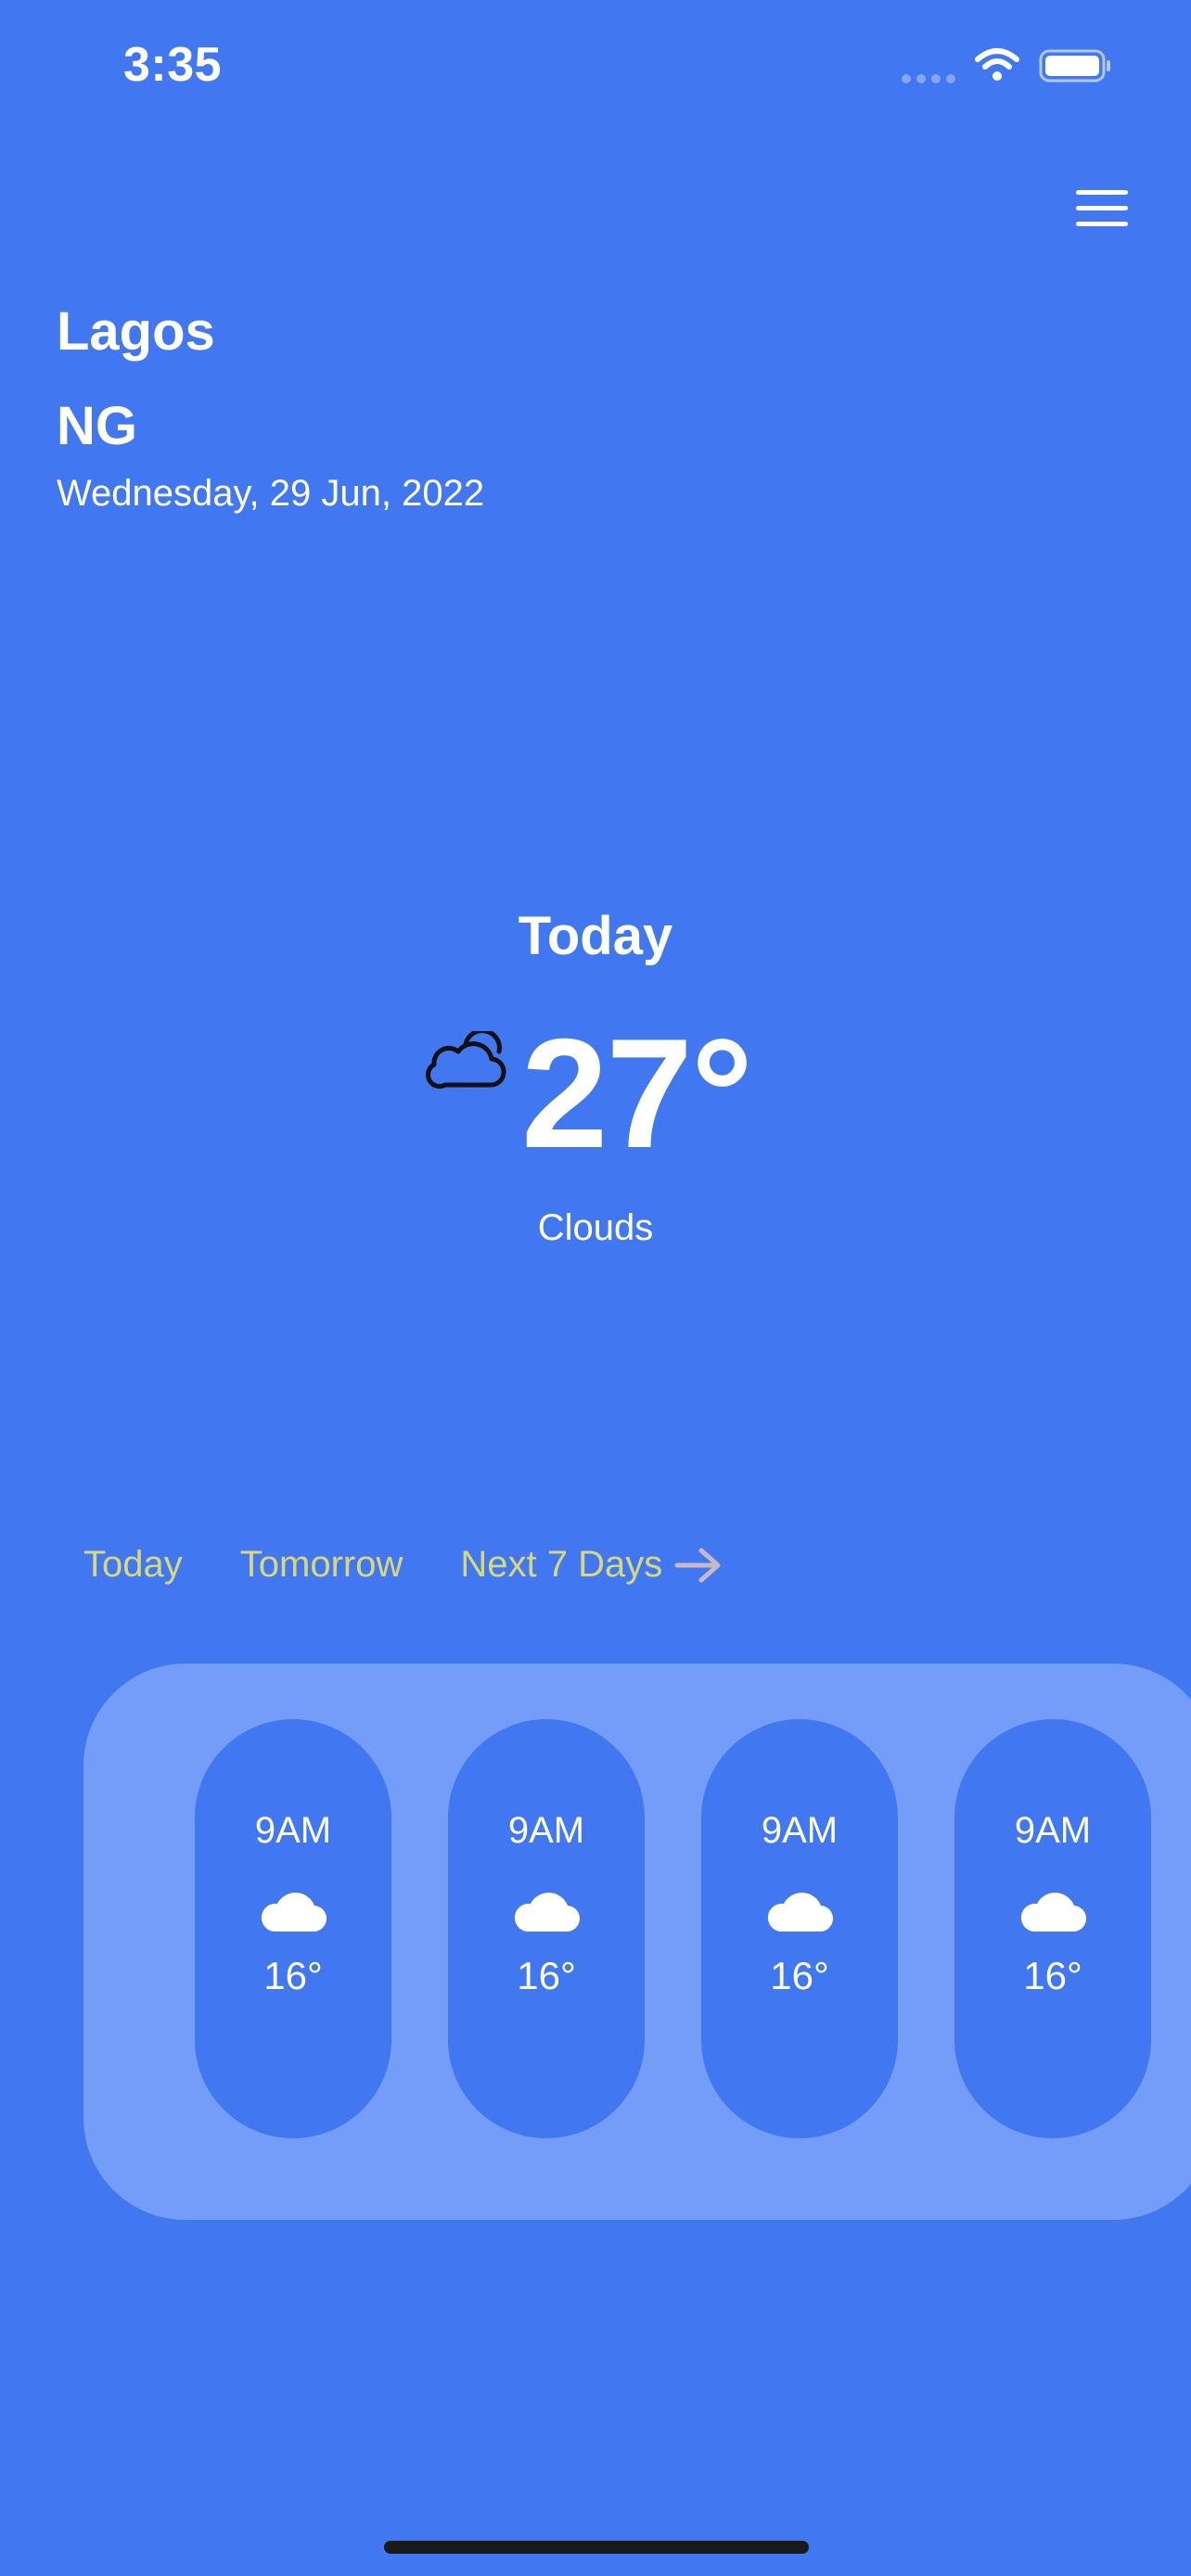 Image resolution: width=1191 pixels, height=2576 pixels. I want to click on status-time: 3:35, so click(173, 65).